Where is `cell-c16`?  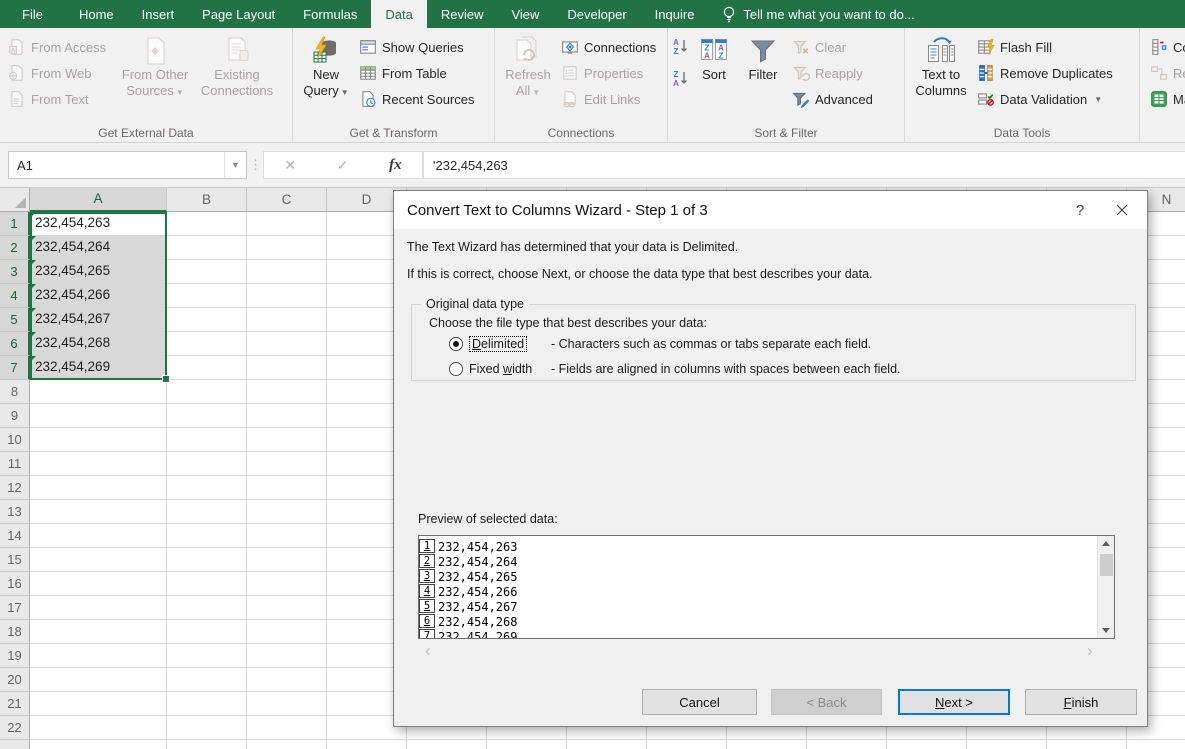 cell-c16 is located at coordinates (287, 584).